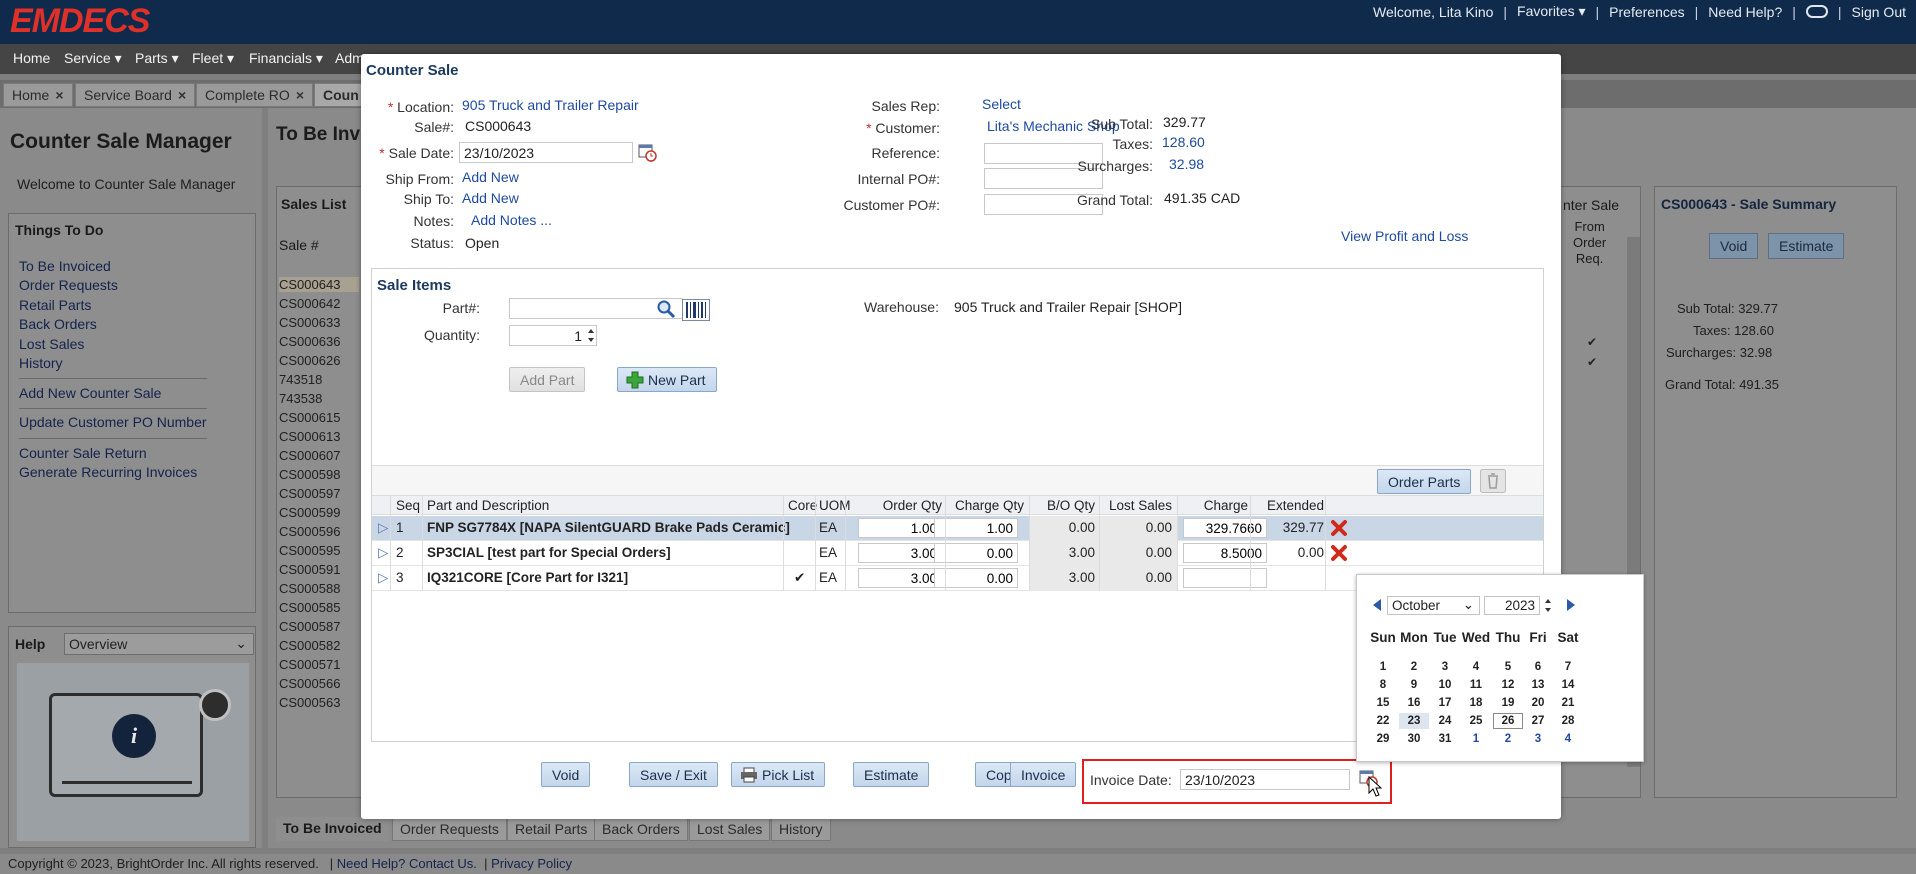  Describe the element at coordinates (1879, 12) in the screenshot. I see `sign-out-link: Sign Out` at that location.